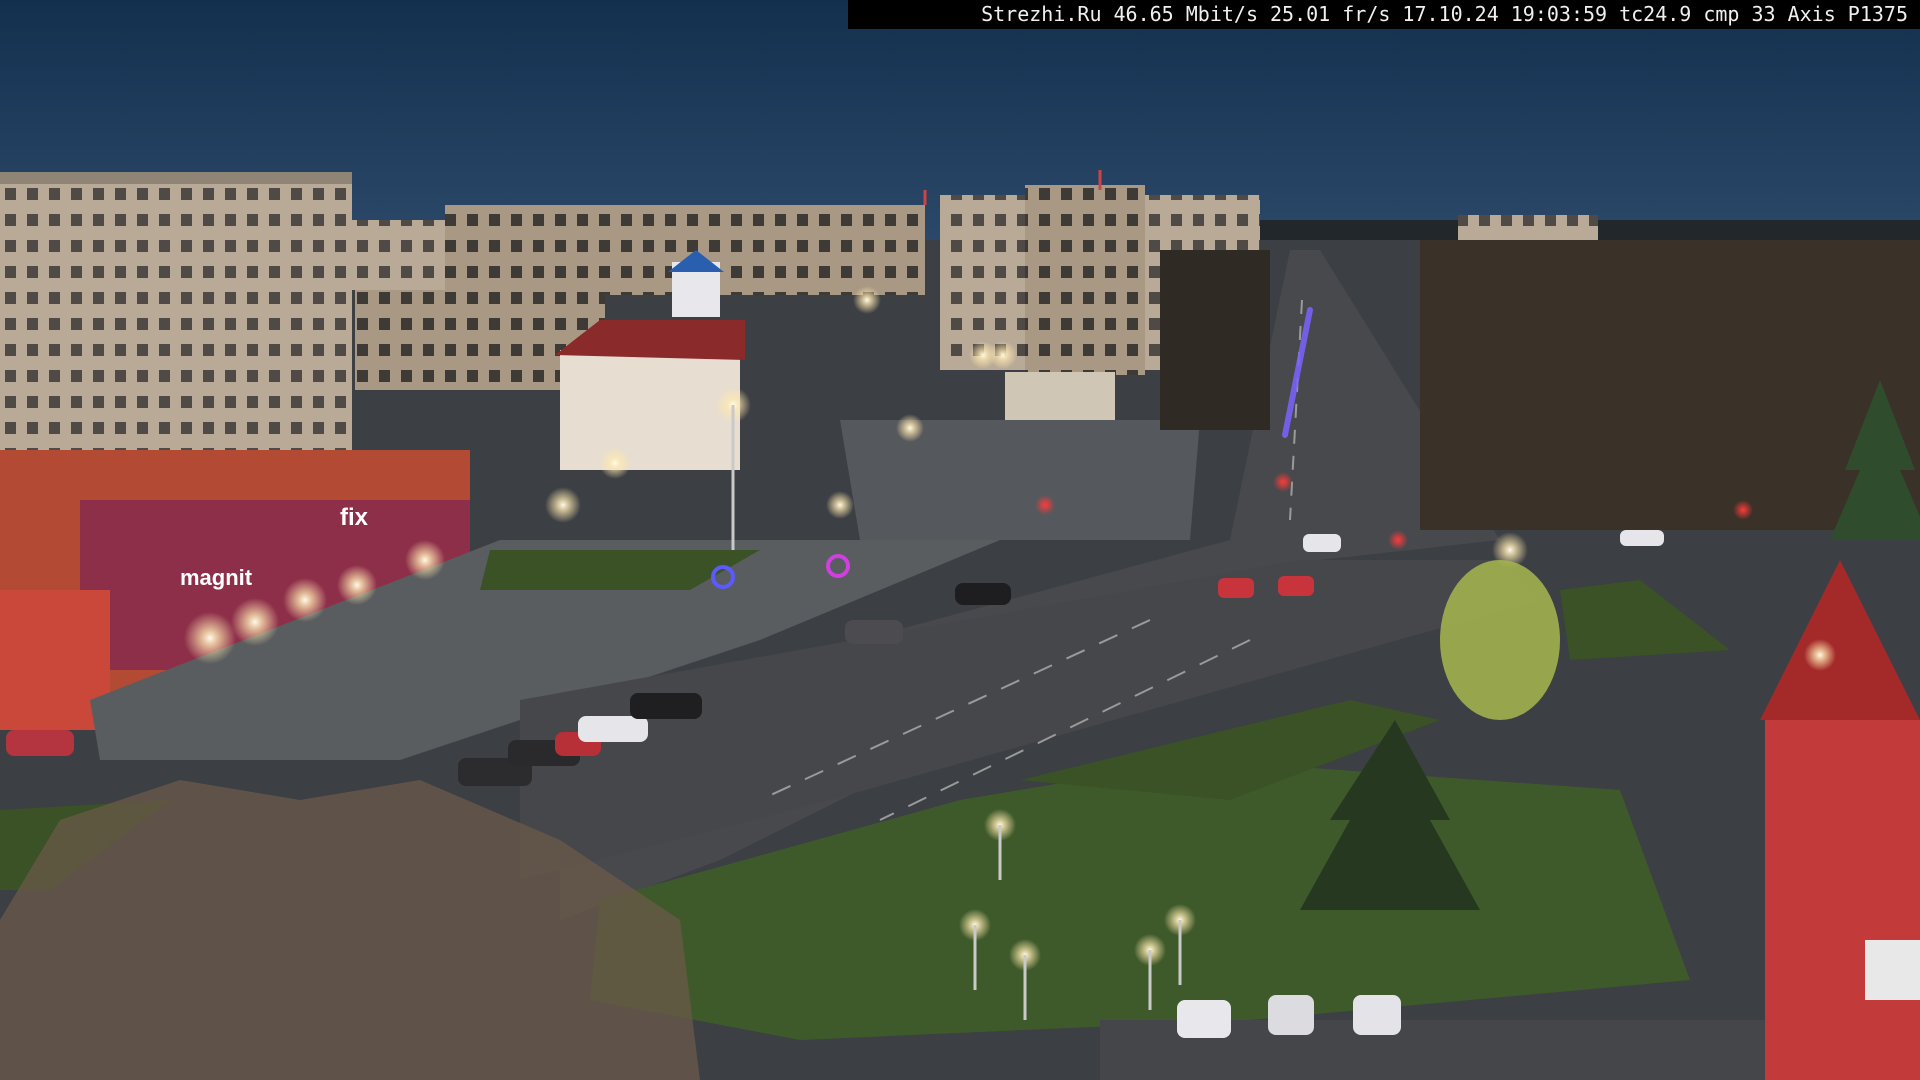  Describe the element at coordinates (1215, 340) in the screenshot. I see `tree-park-left-of-road` at that location.